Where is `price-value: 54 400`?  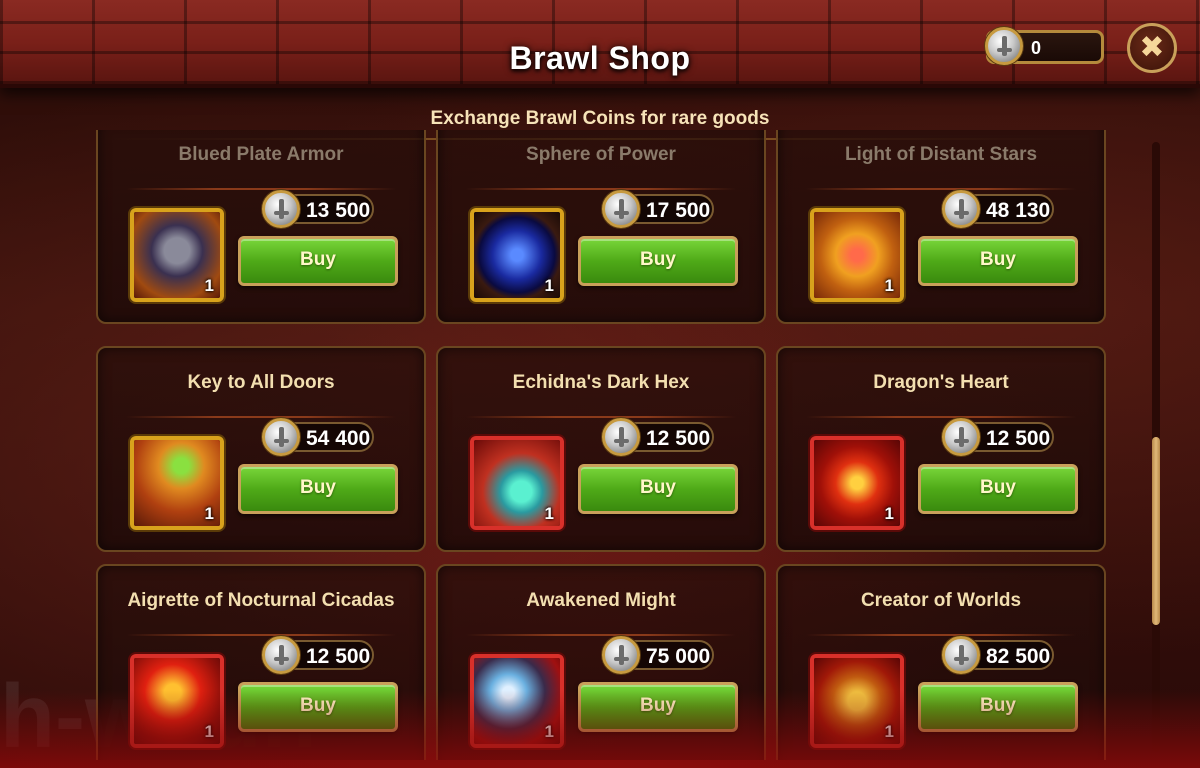 price-value: 54 400 is located at coordinates (338, 438).